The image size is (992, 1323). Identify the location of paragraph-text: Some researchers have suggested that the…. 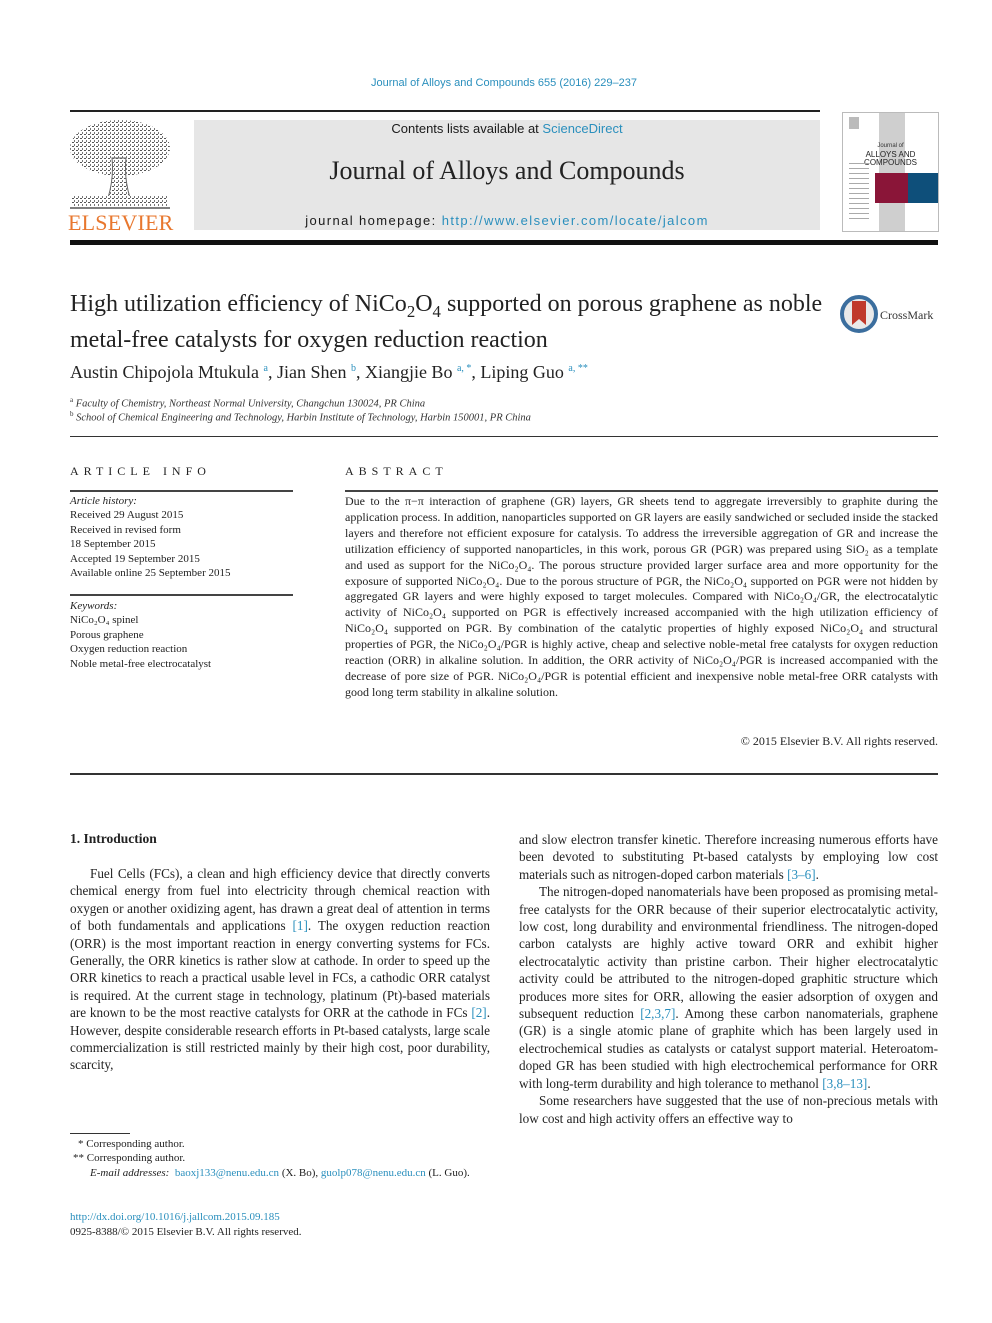
(728, 1109).